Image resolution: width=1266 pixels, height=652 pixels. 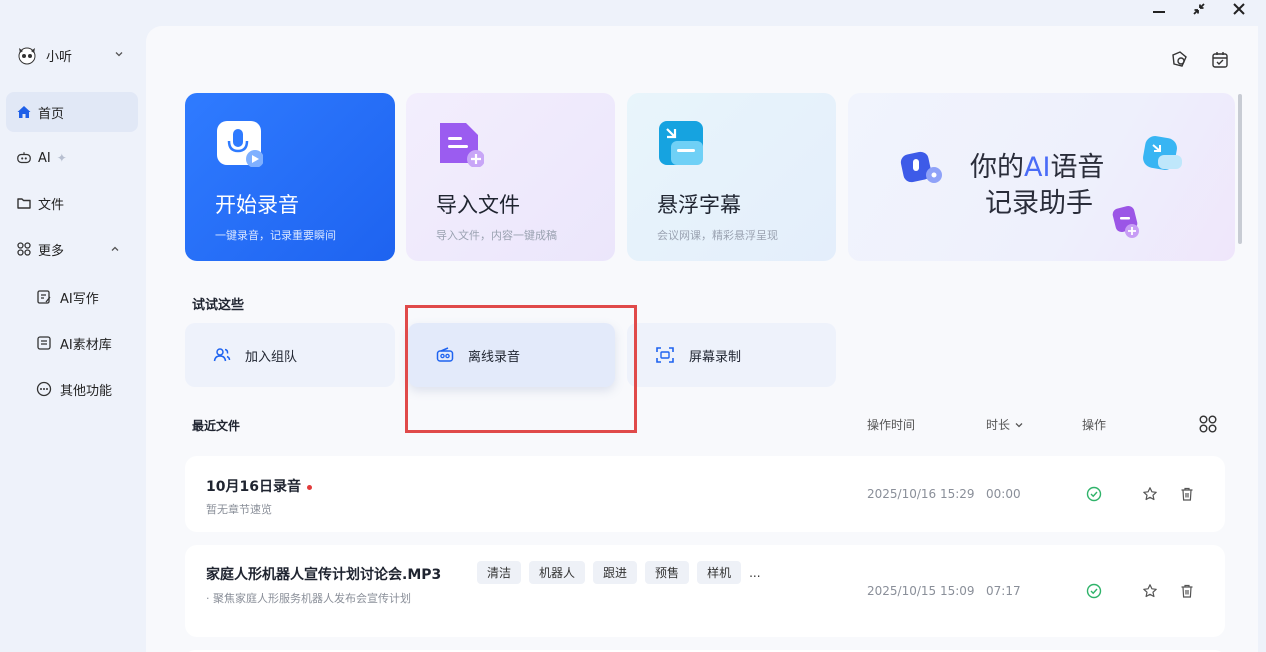 What do you see at coordinates (1003, 591) in the screenshot?
I see `file-duration: 07:17` at bounding box center [1003, 591].